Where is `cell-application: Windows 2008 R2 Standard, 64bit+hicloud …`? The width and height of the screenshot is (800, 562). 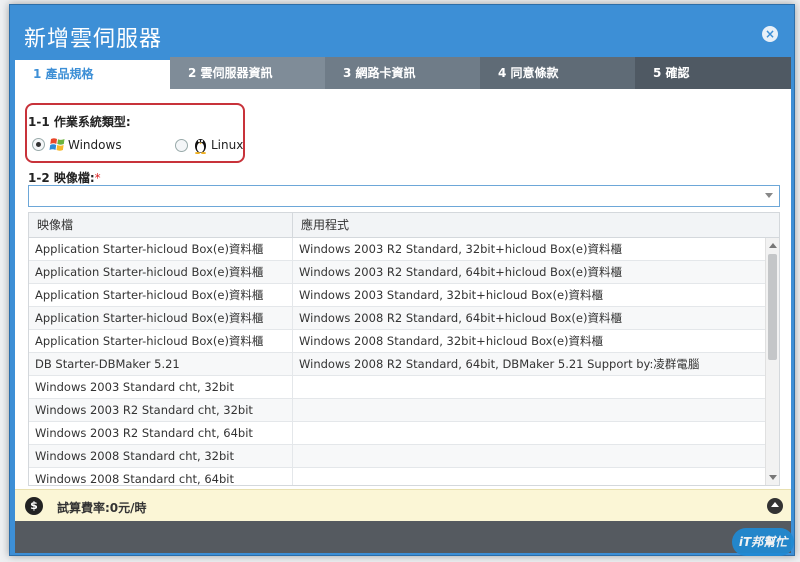
cell-application: Windows 2008 R2 Standard, 64bit+hicloud … is located at coordinates (460, 318).